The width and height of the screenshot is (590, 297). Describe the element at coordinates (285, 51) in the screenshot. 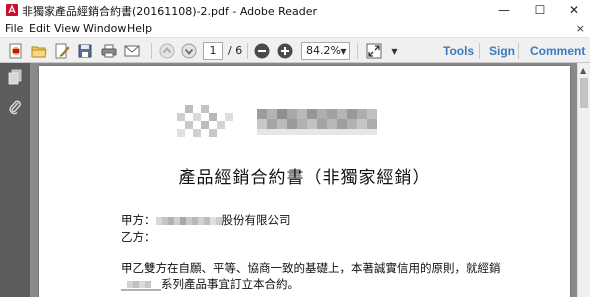

I see `zoom-in-icon` at that location.